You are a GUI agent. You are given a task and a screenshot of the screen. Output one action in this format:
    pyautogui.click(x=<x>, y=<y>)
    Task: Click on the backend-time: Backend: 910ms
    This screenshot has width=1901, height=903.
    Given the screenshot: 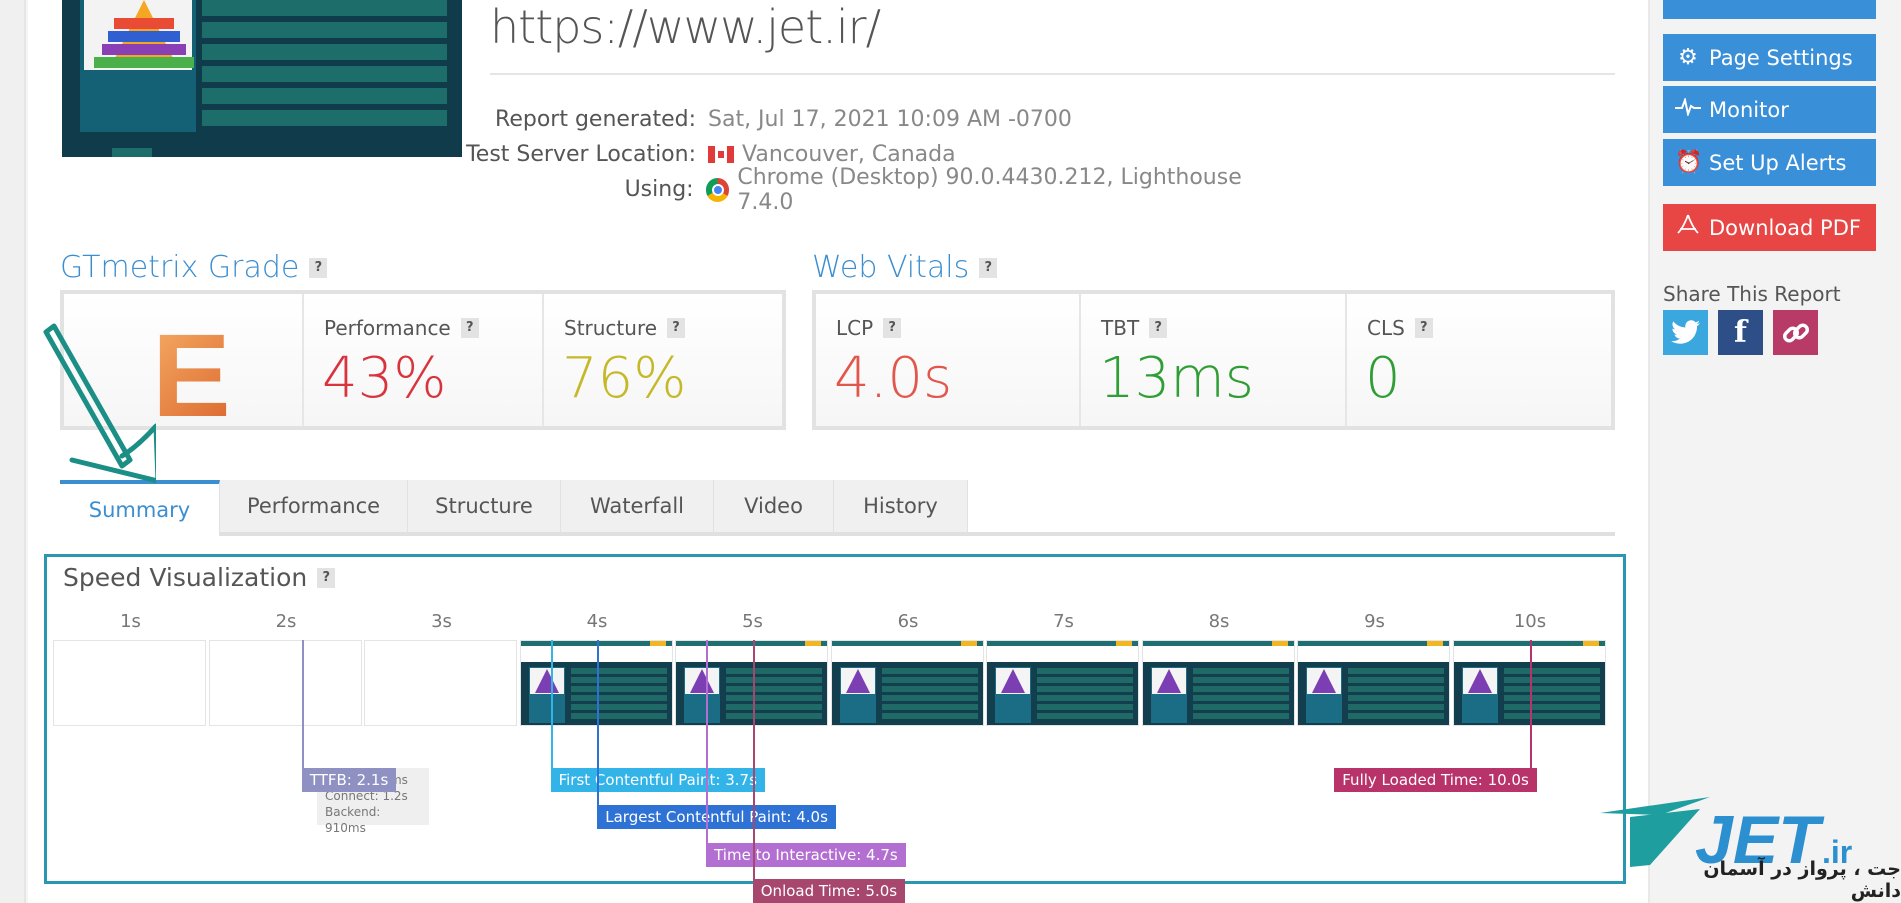 What is the action you would take?
    pyautogui.click(x=353, y=820)
    